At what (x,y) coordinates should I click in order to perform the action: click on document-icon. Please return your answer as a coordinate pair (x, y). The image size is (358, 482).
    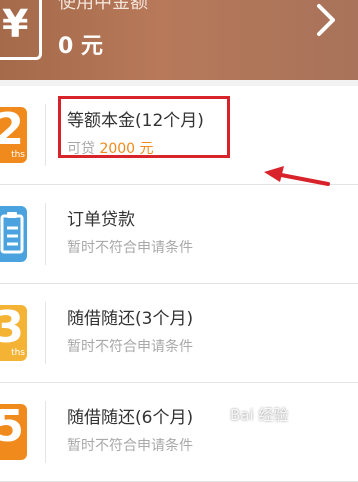
    Looking at the image, I should click on (13, 234).